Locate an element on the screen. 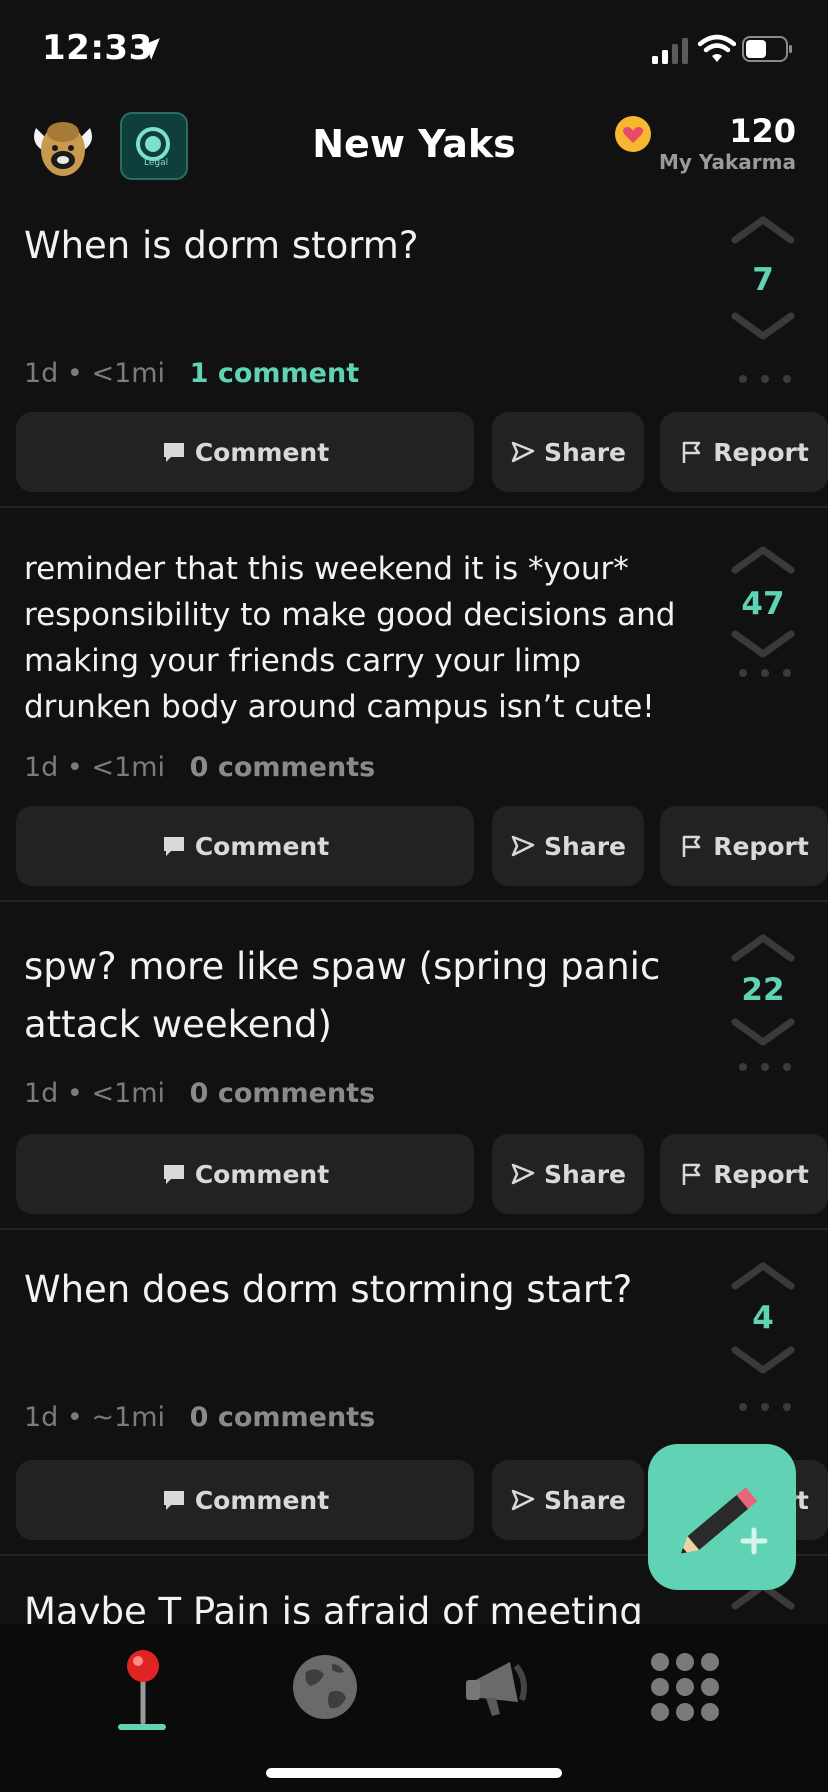  home-indicator is located at coordinates (414, 1773).